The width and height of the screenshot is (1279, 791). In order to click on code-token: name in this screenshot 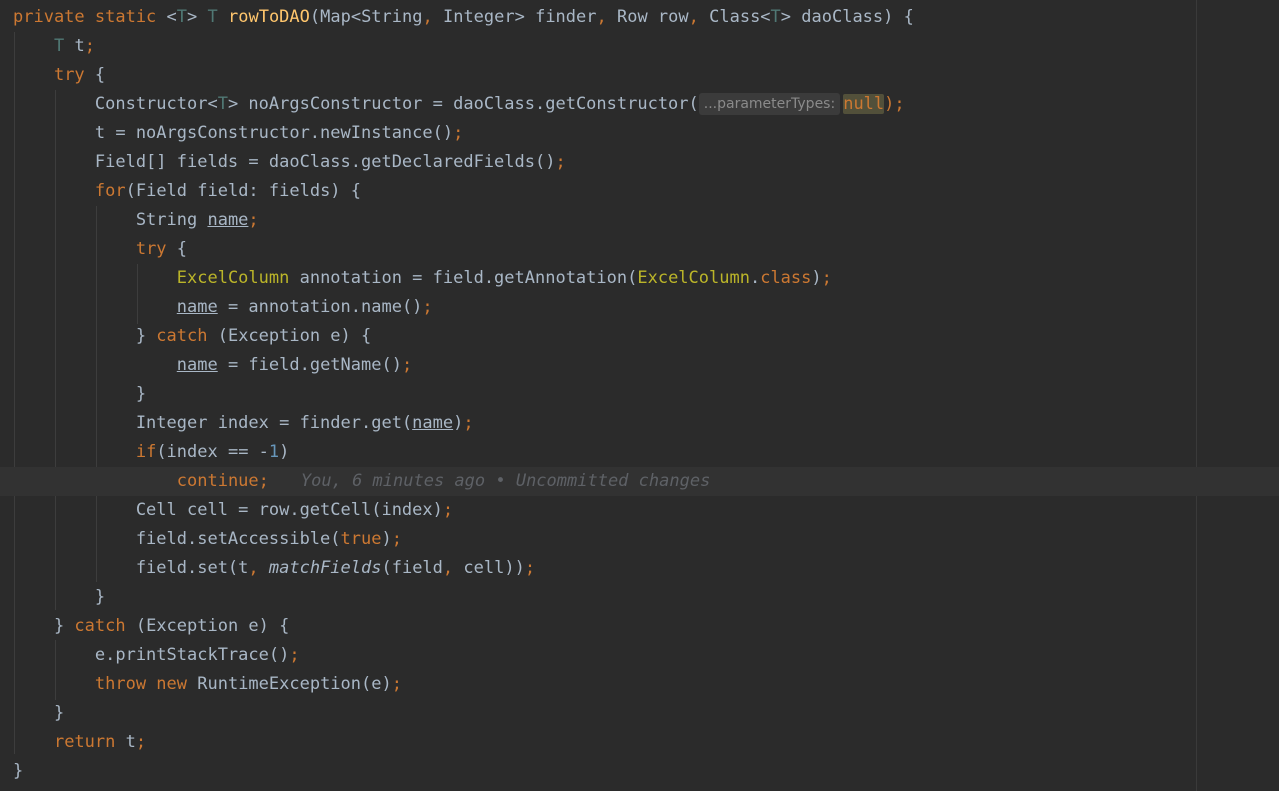, I will do `click(197, 365)`.